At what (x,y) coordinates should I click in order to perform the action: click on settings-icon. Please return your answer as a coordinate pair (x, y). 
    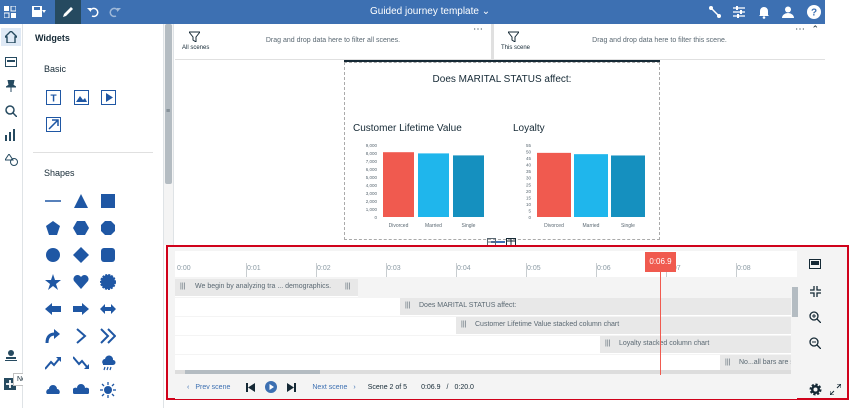
    Looking at the image, I should click on (815, 389).